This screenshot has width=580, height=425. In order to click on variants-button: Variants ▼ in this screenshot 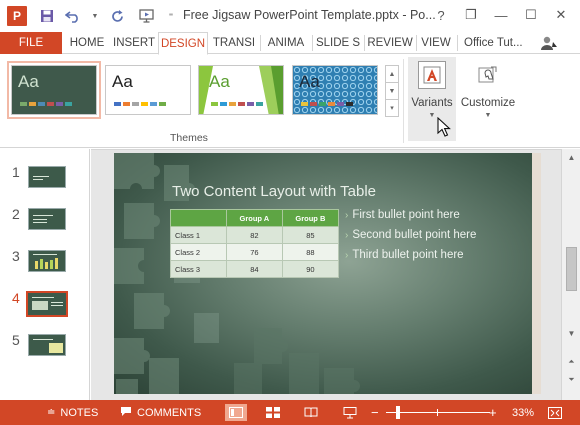, I will do `click(432, 90)`.